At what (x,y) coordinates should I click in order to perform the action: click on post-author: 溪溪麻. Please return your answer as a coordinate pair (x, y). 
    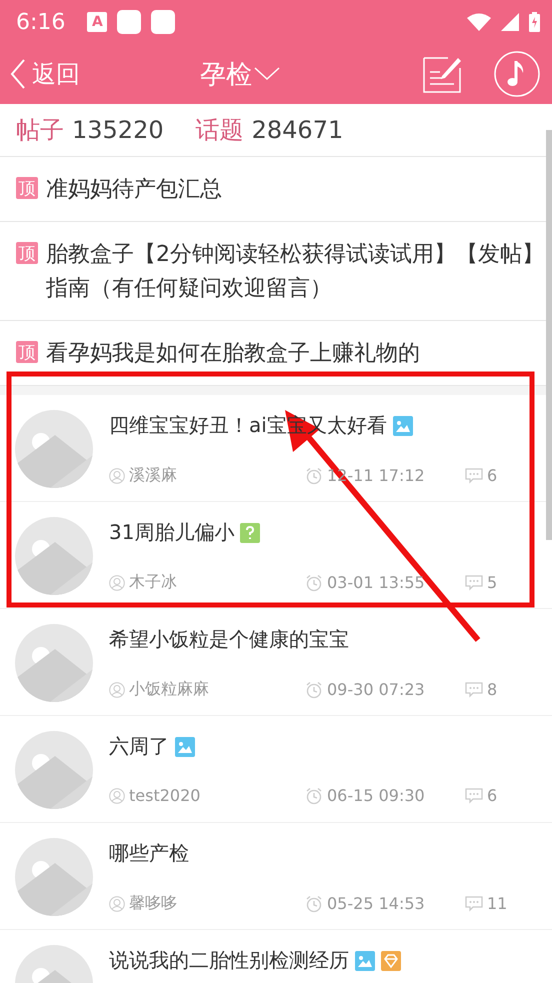
    Looking at the image, I should click on (153, 475).